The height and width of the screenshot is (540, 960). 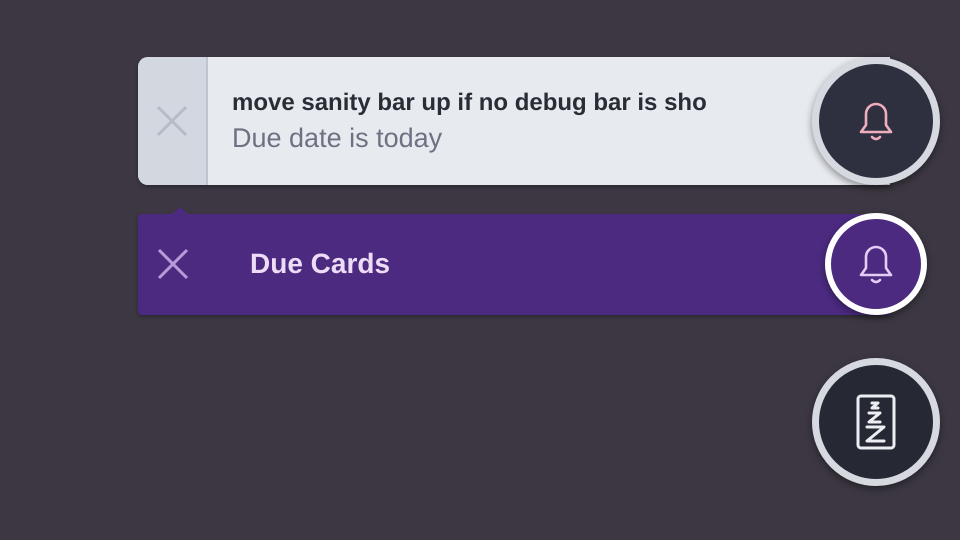 What do you see at coordinates (469, 102) in the screenshot?
I see `reminder-title: move sanity bar up if no debug bar is sho` at bounding box center [469, 102].